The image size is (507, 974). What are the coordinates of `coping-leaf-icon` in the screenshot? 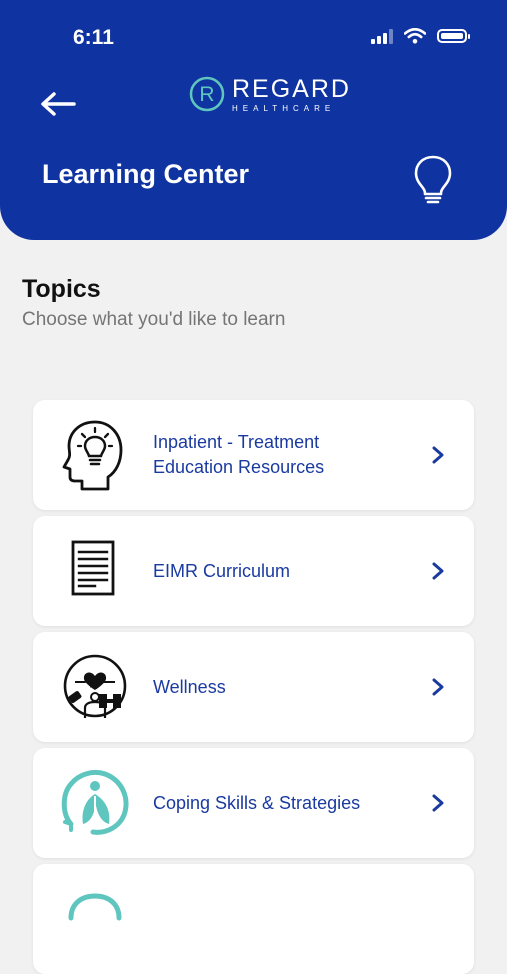 It's located at (95, 802).